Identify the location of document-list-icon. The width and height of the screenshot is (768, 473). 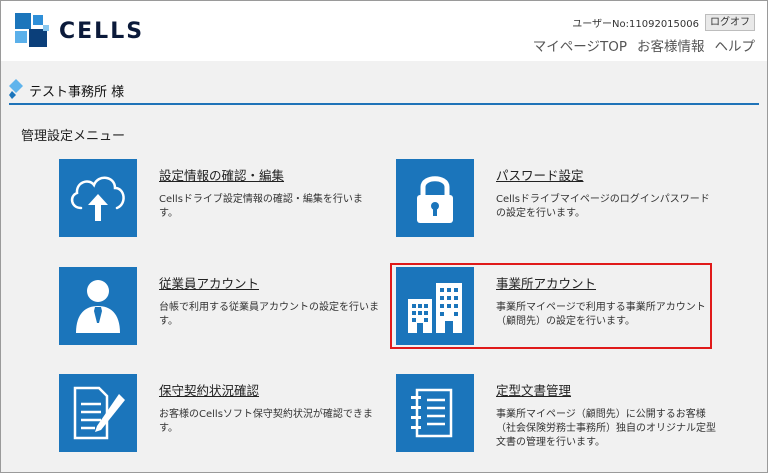
(435, 413).